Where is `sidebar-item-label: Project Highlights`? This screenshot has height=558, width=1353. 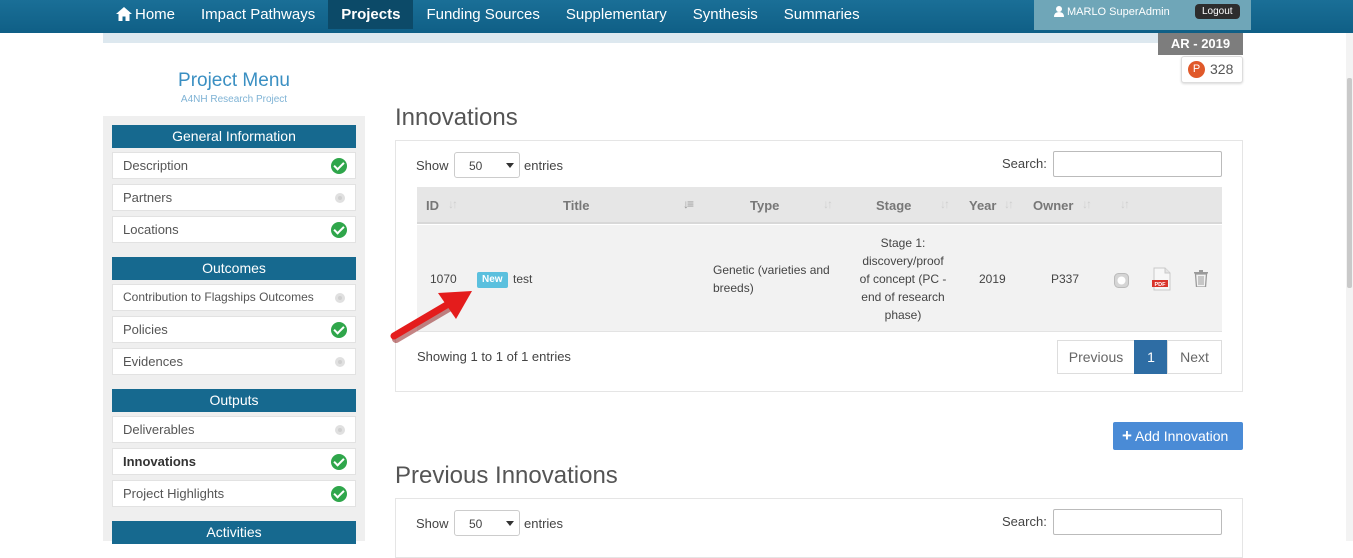 sidebar-item-label: Project Highlights is located at coordinates (174, 493).